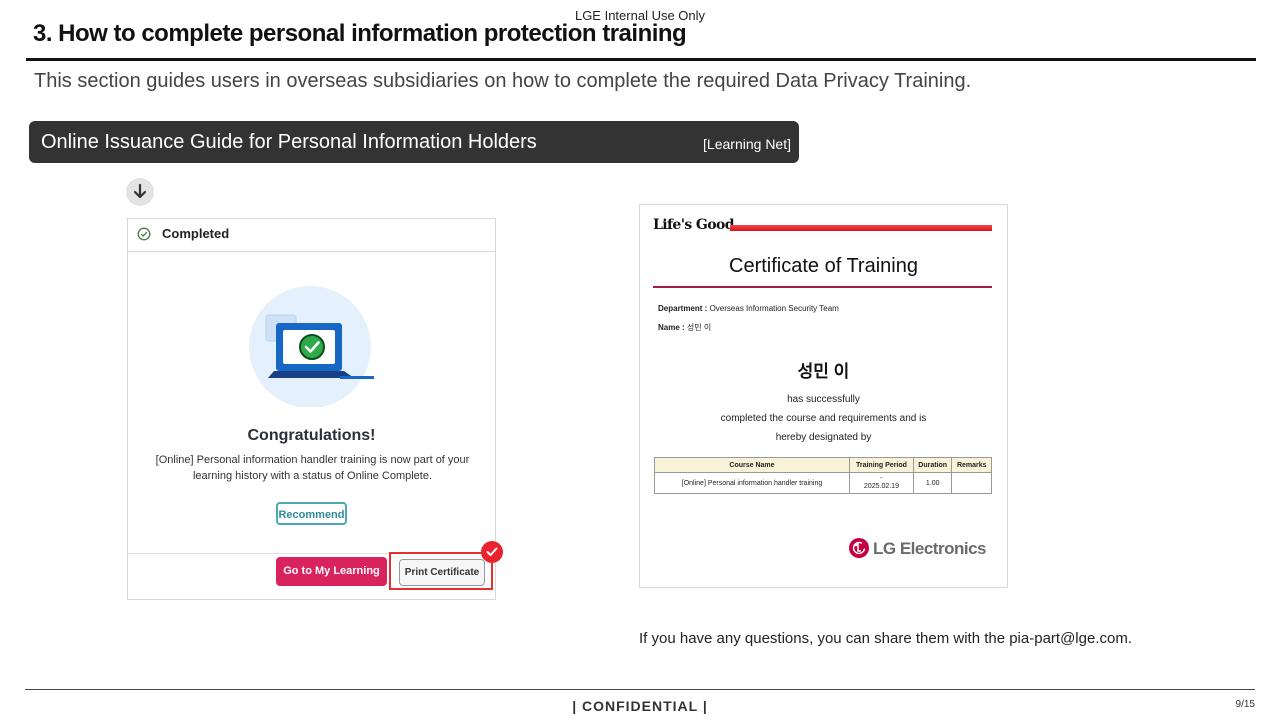 This screenshot has width=1280, height=720. What do you see at coordinates (881, 478) in the screenshot?
I see `training-period-dash: -` at bounding box center [881, 478].